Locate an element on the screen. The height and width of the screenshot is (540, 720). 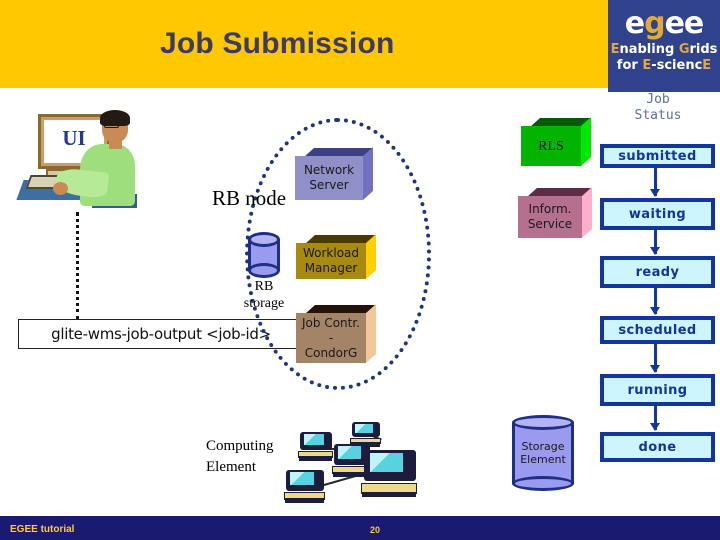
inform-service-line2: Service is located at coordinates (550, 224).